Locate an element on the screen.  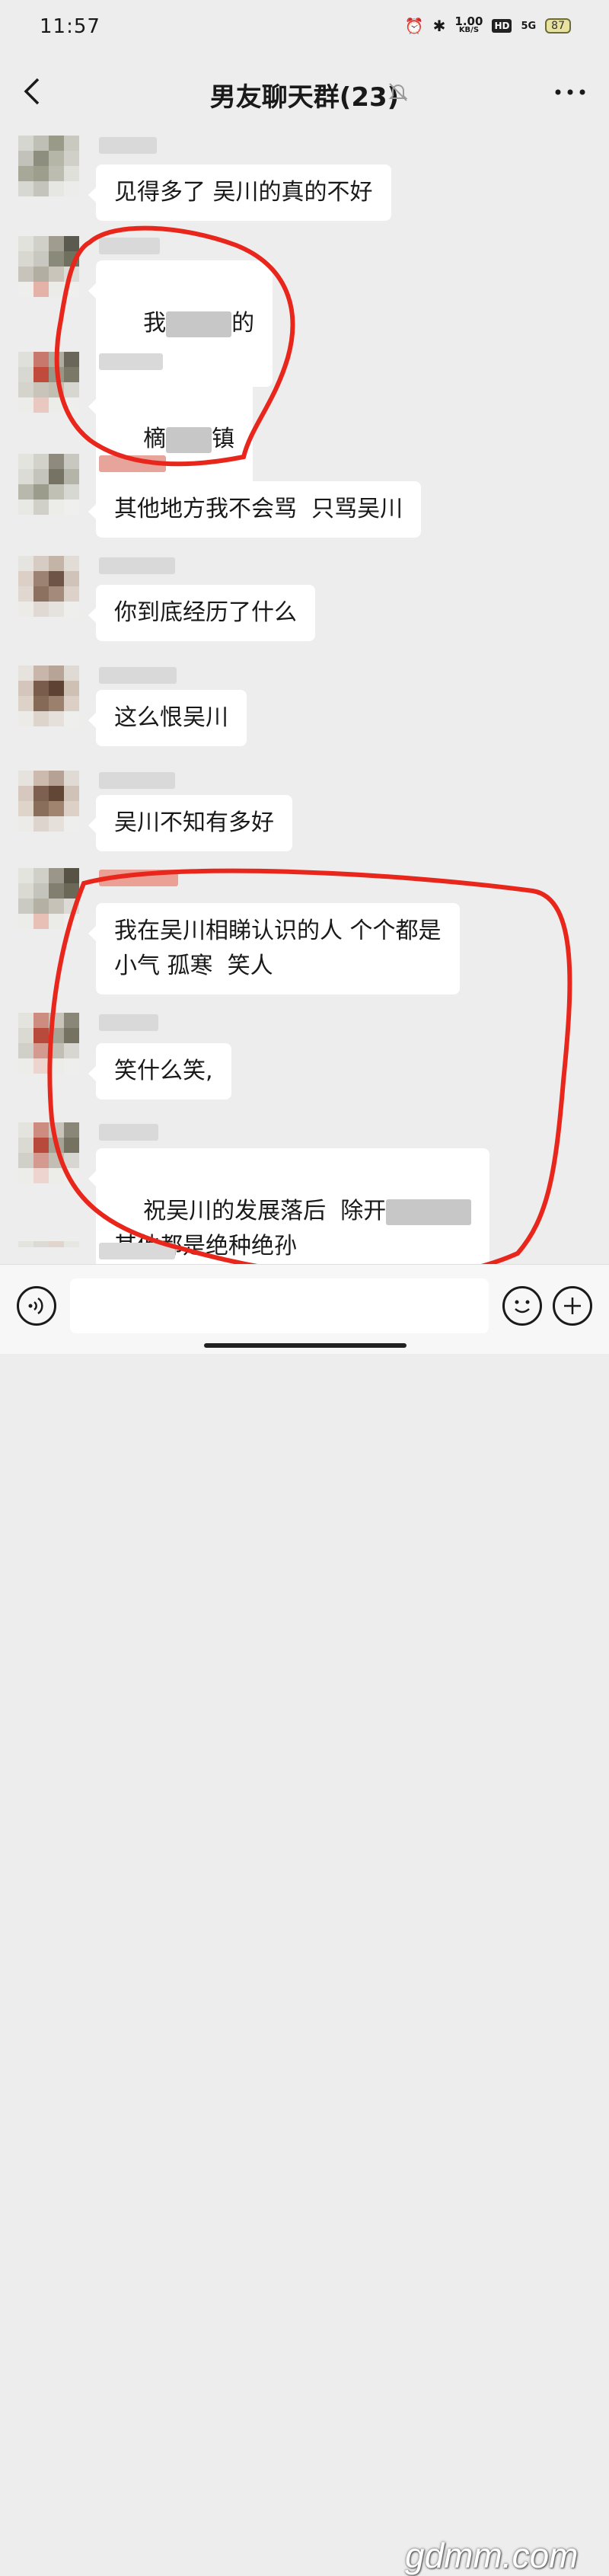
chat-header: 男友聊天群(23) is located at coordinates (304, 93).